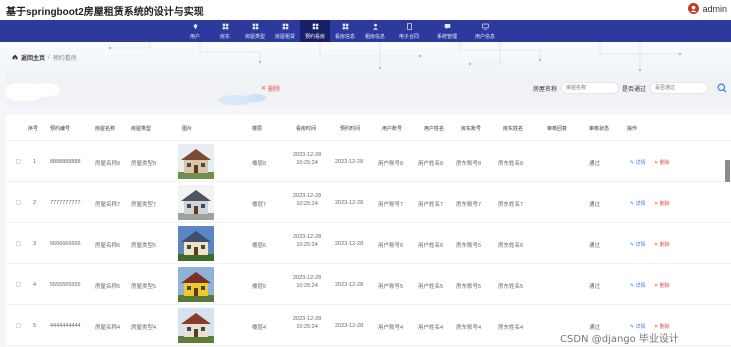  Describe the element at coordinates (35, 285) in the screenshot. I see `cell-index: 4` at that location.